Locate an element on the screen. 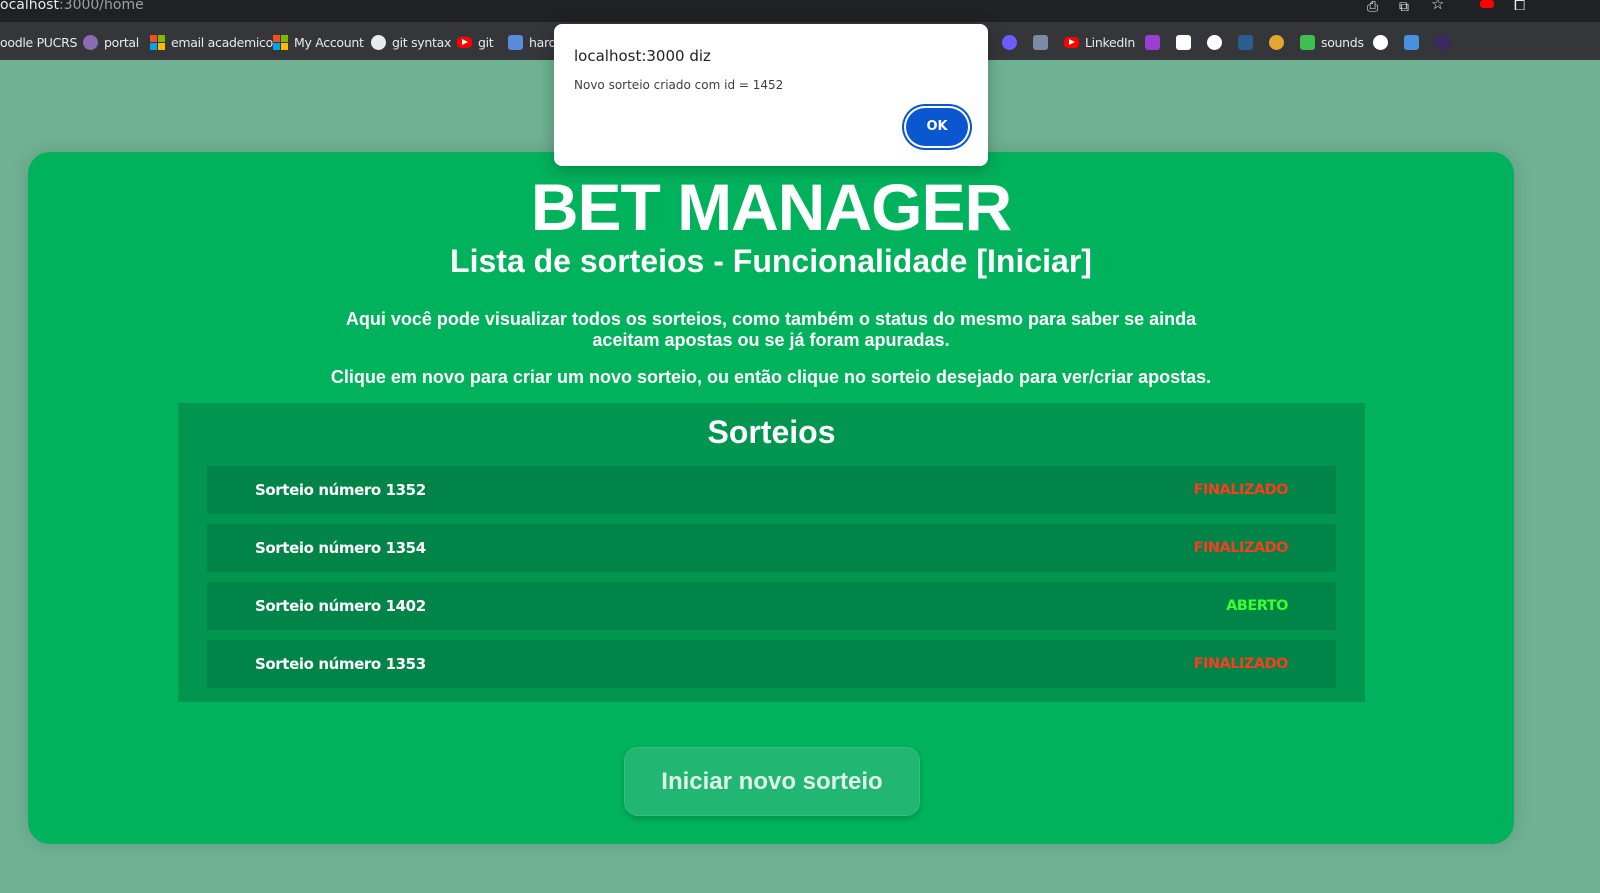 Image resolution: width=1600 pixels, height=893 pixels. bookmark-sounds: sounds is located at coordinates (1332, 42).